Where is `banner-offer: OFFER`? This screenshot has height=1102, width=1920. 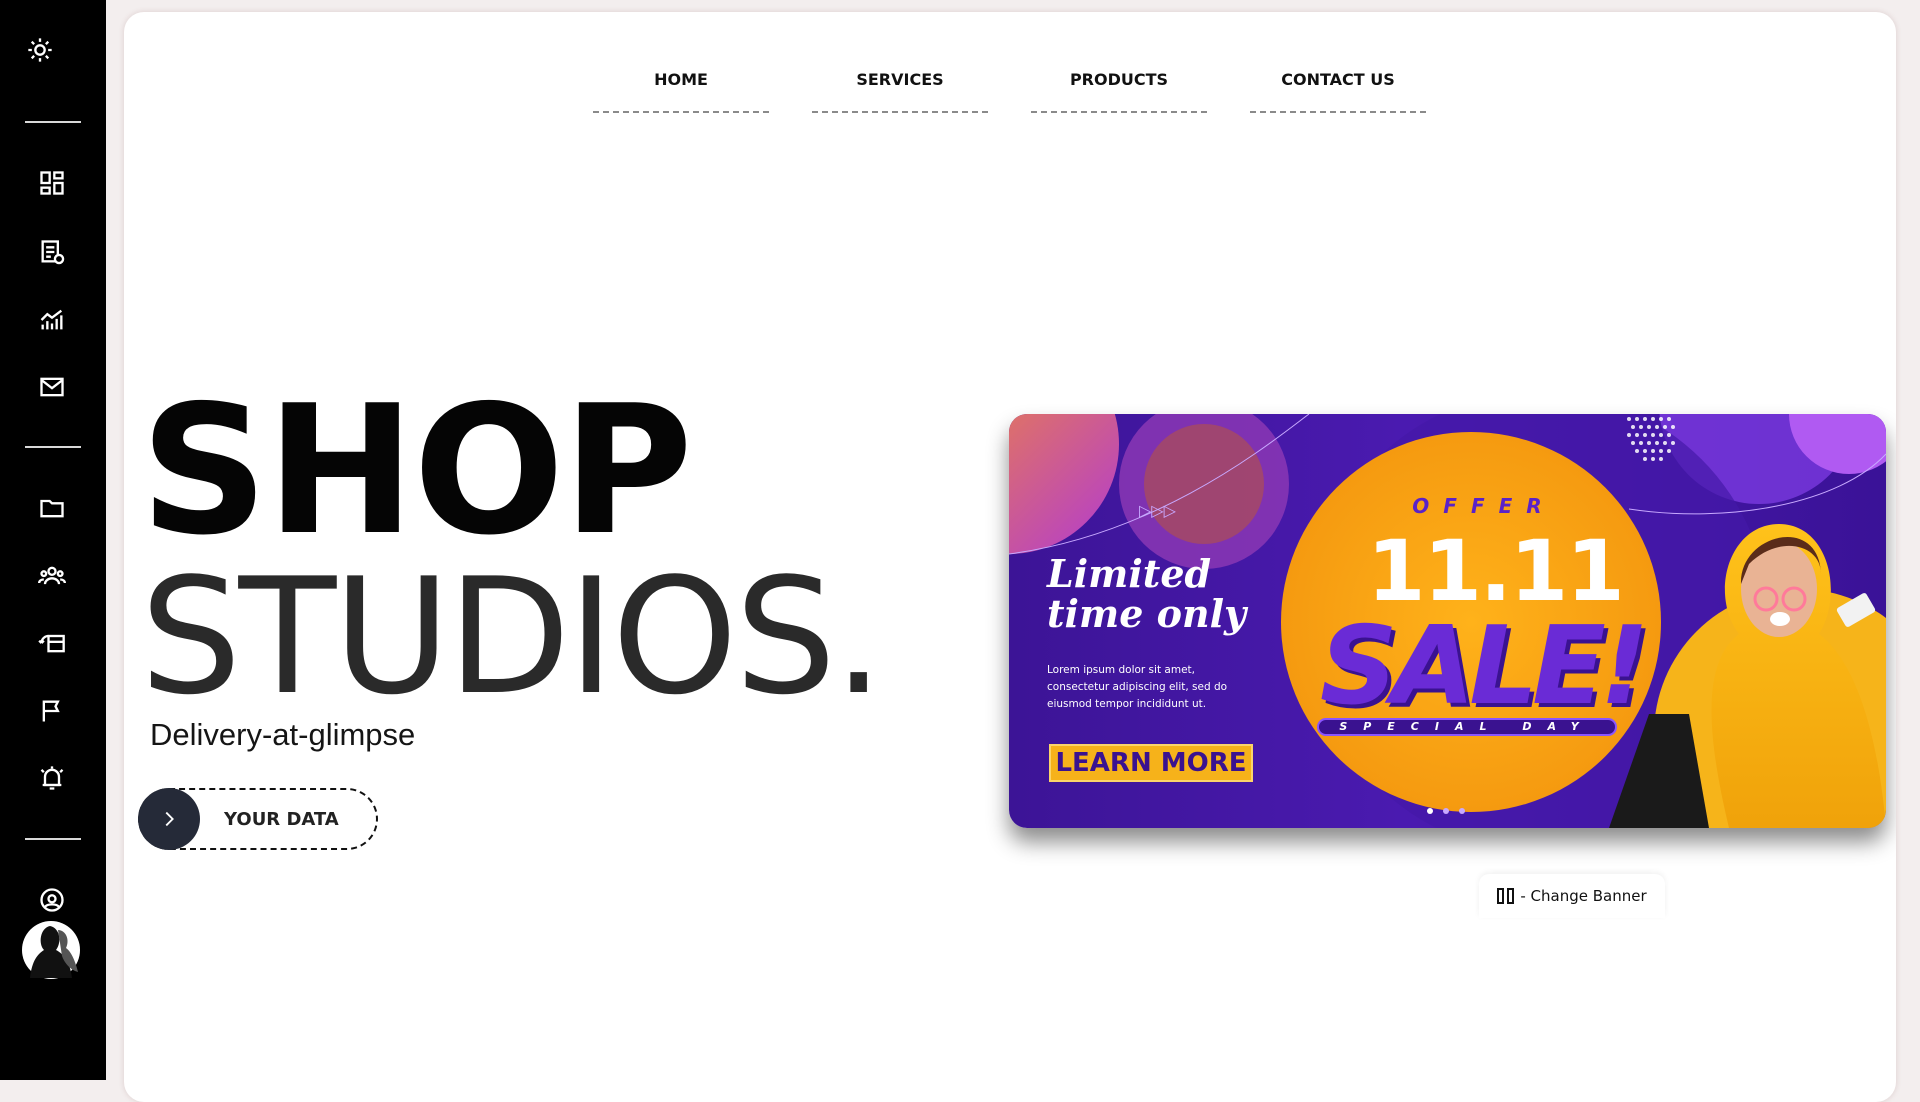 banner-offer: OFFER is located at coordinates (1484, 506).